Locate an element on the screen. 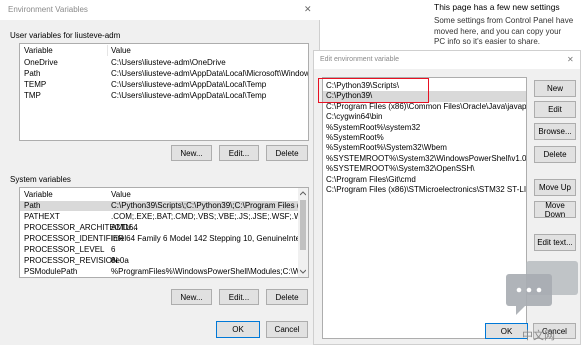 This screenshot has width=581, height=345. system-row-processor-revision: PROCESSOR_REVISION 8e0a is located at coordinates (159, 261).